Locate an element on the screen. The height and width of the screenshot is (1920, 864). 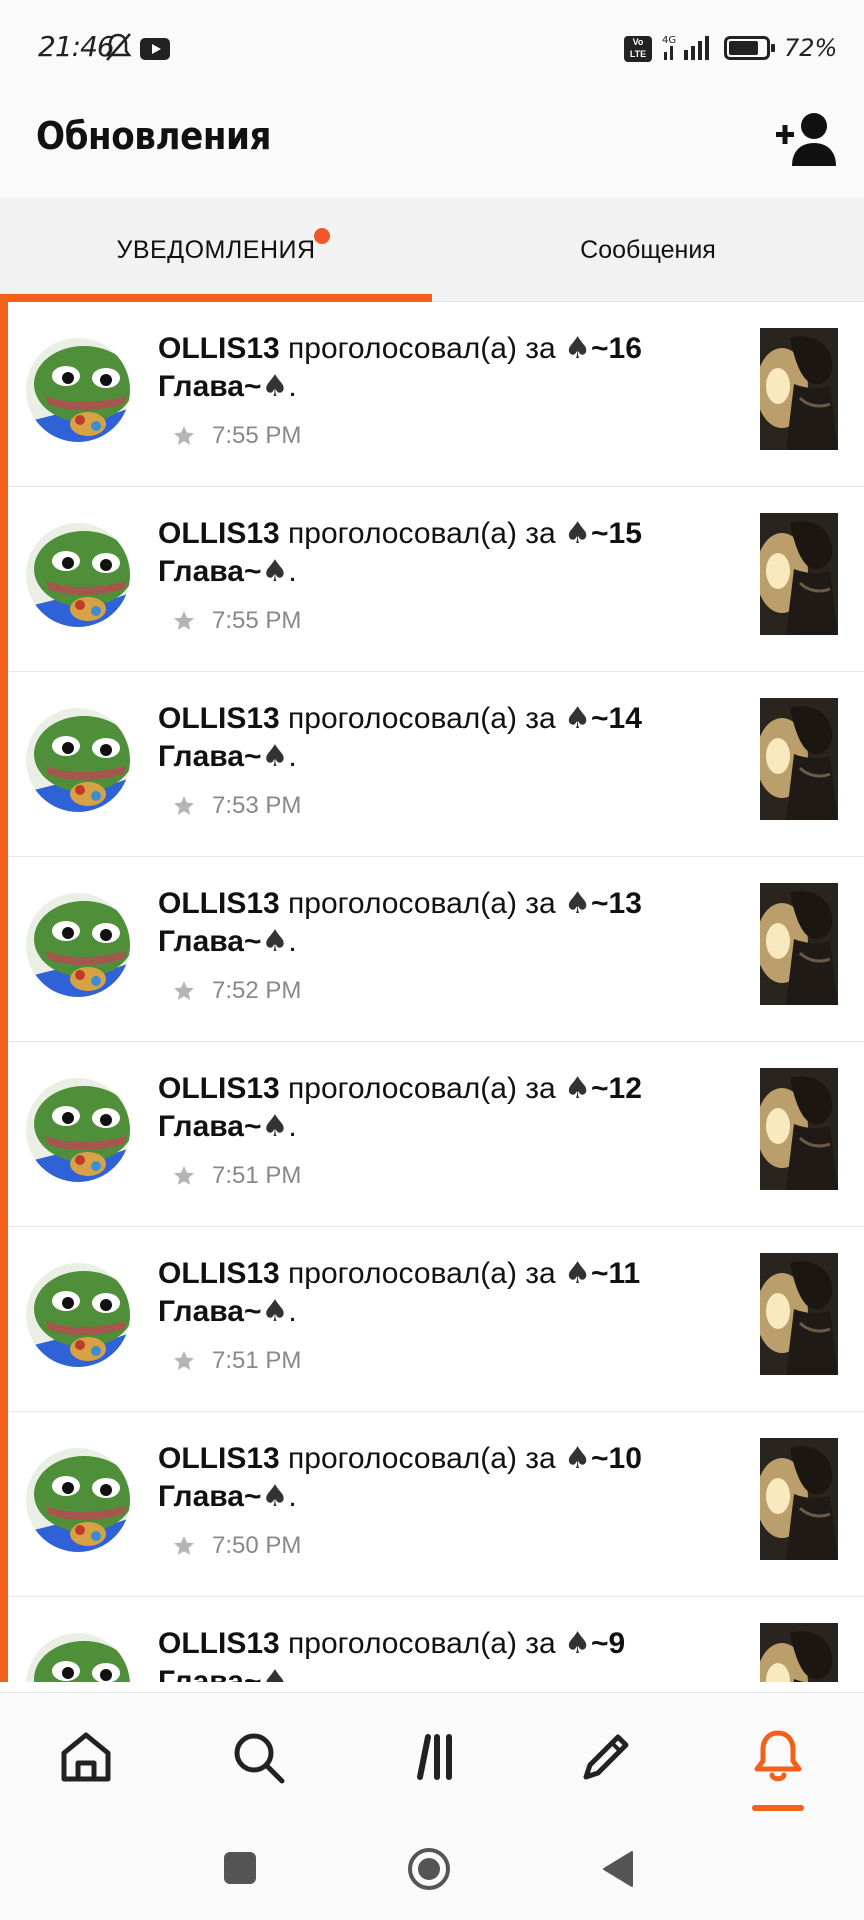
app-header: Обновления is located at coordinates (432, 147).